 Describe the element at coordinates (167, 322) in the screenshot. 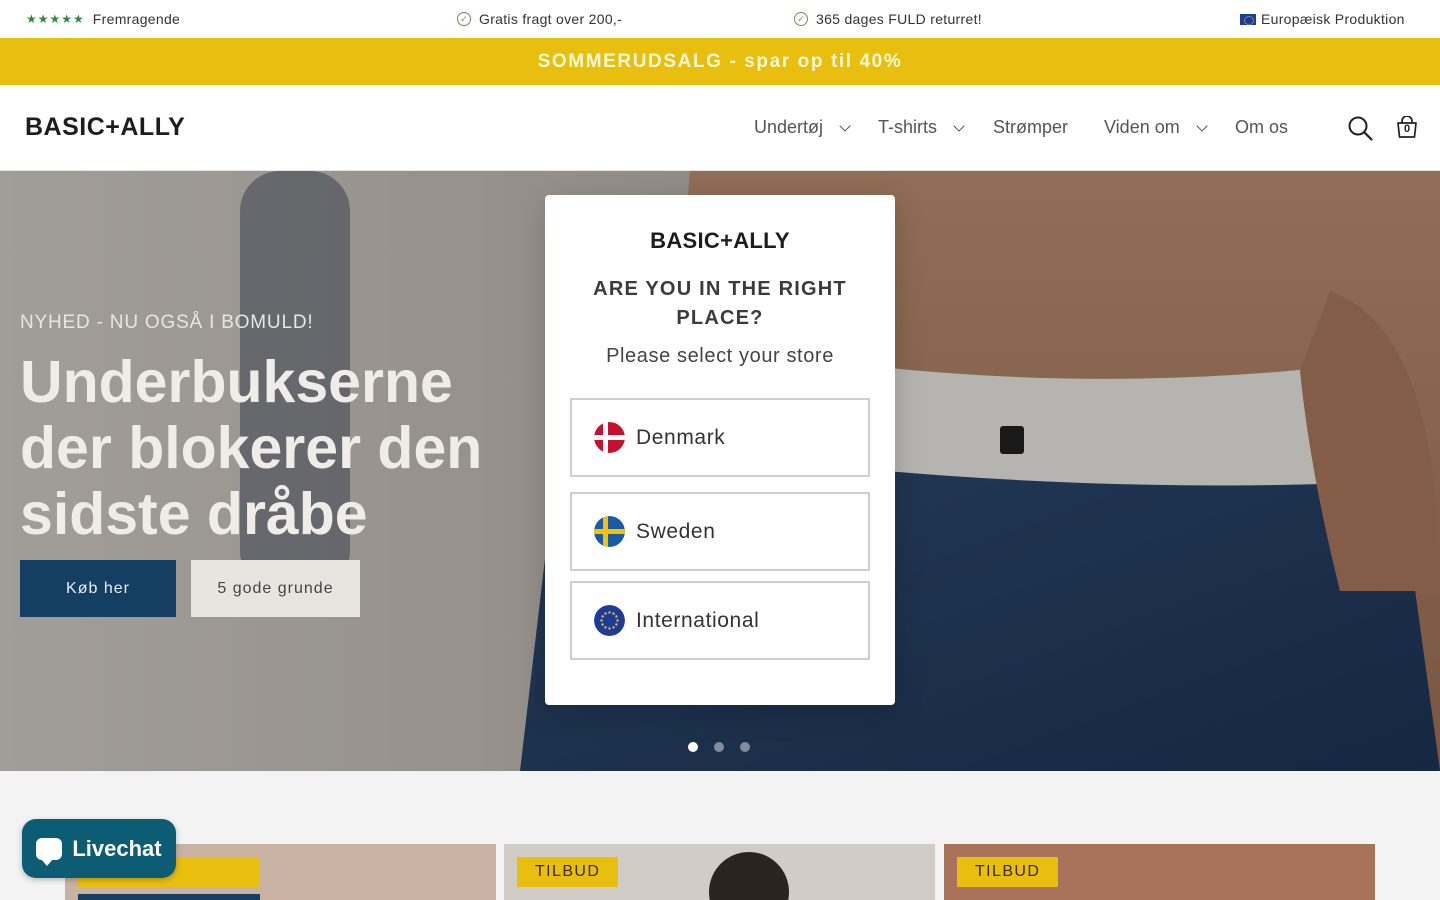

I see `hero-eyebrow: NYHED - NU OGSÅ I BOMULD!` at that location.